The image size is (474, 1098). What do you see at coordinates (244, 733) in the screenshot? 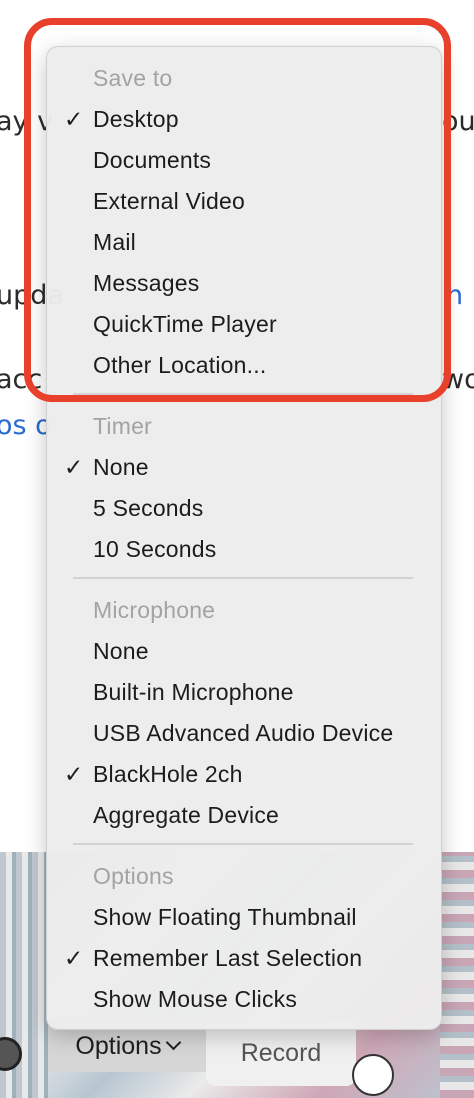
I see `menu-item-usb-audio-device: USB Advanced Audio Device` at bounding box center [244, 733].